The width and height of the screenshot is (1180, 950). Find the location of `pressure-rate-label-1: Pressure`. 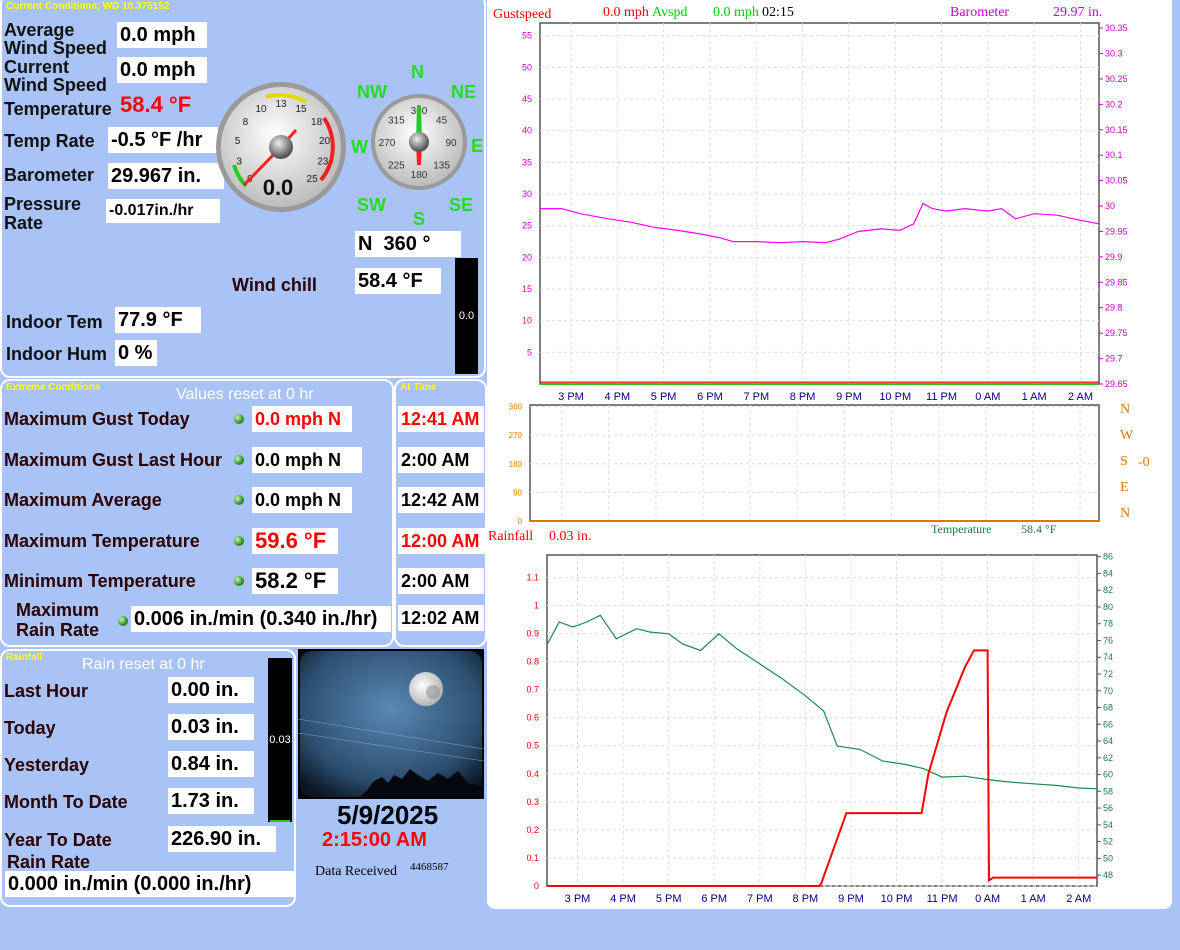

pressure-rate-label-1: Pressure is located at coordinates (43, 204).